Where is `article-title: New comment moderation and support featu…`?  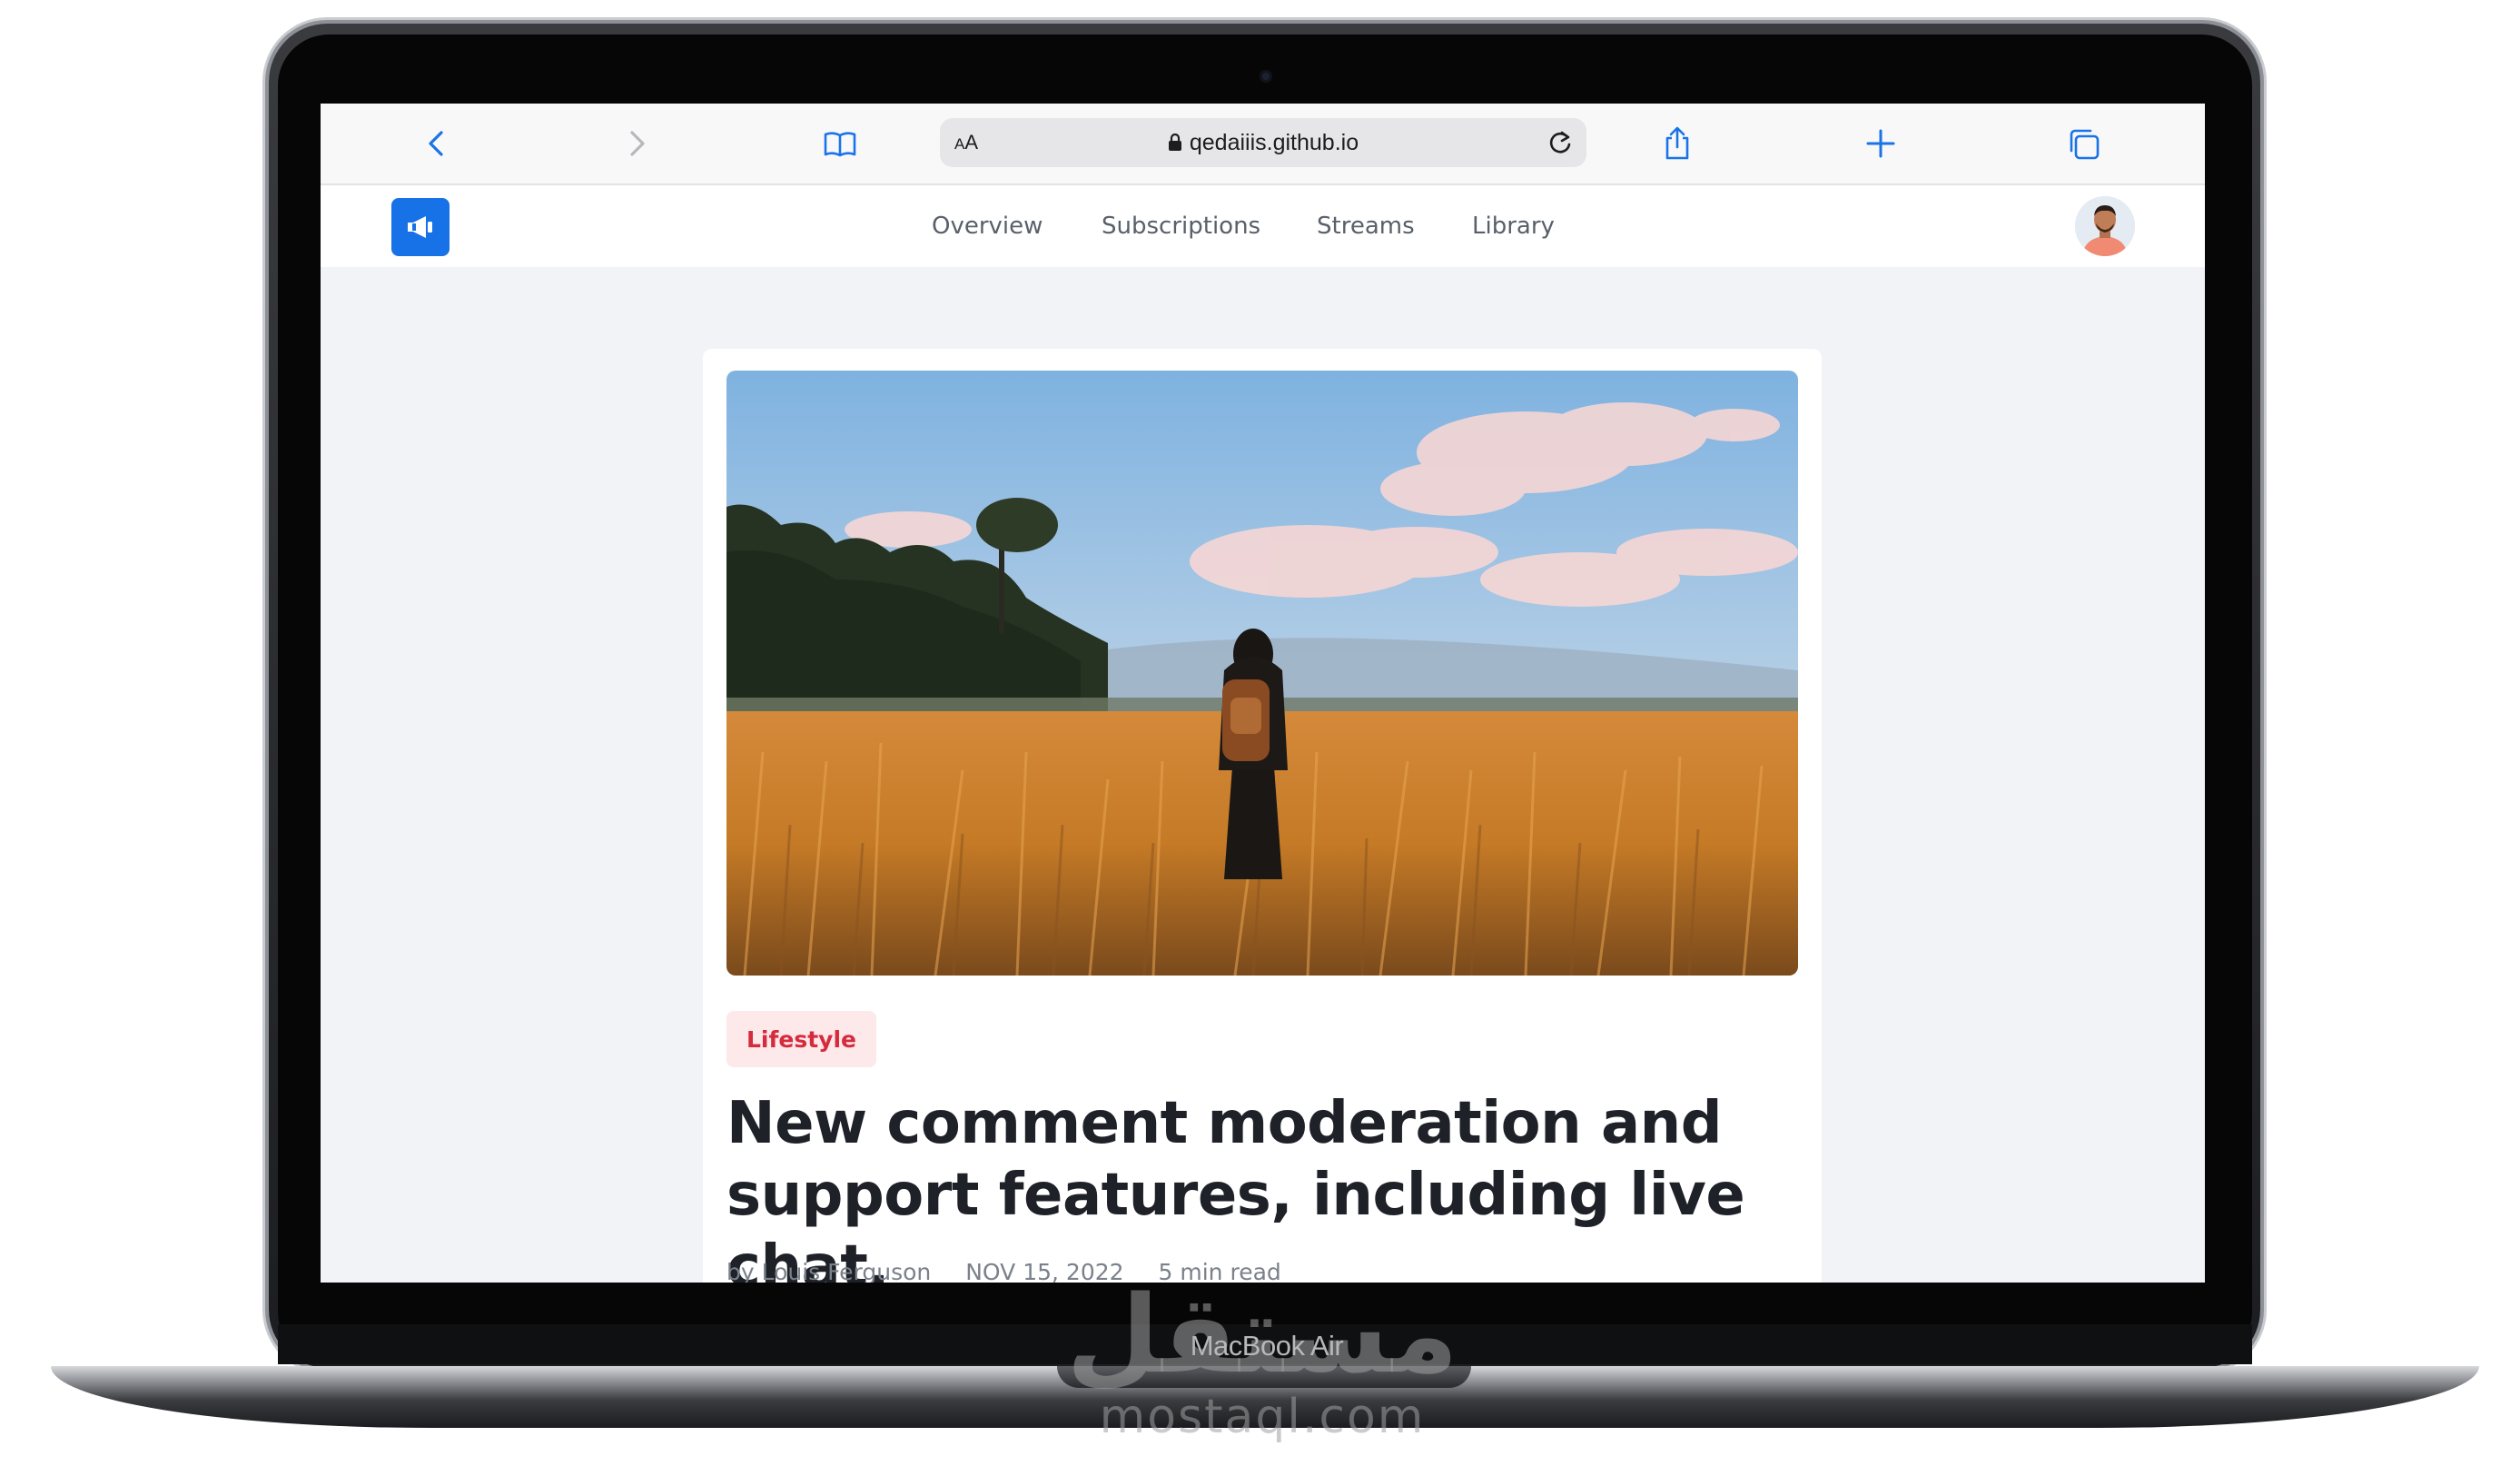 article-title: New comment moderation and support featu… is located at coordinates (1262, 1185).